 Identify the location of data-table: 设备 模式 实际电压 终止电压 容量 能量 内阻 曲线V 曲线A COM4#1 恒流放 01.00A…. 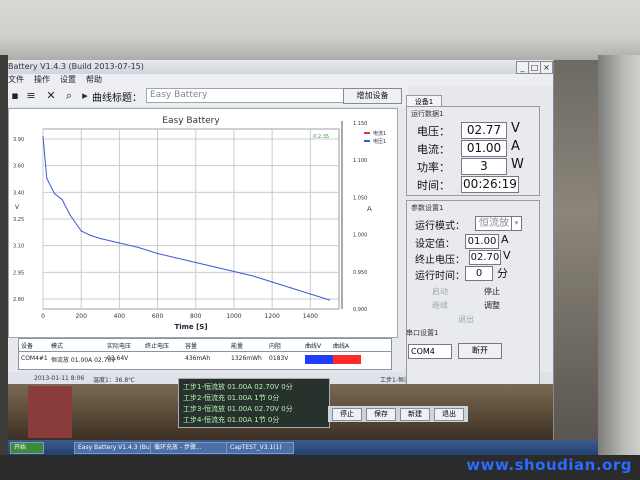
(205, 354).